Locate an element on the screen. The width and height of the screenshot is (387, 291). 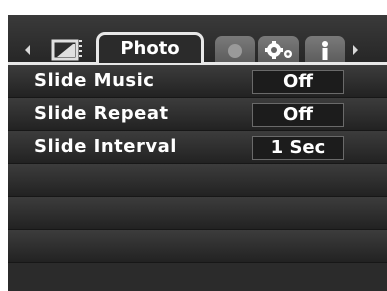
menu-item-label: Slide Repeat is located at coordinates (101, 113).